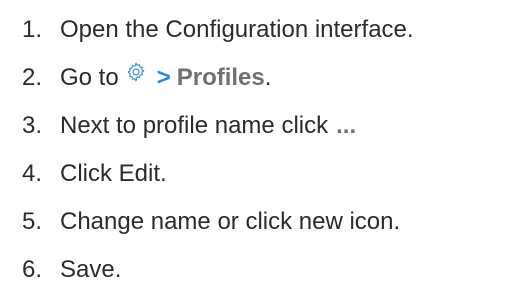 Image resolution: width=524 pixels, height=304 pixels. Describe the element at coordinates (32, 221) in the screenshot. I see `step-number: 5.` at that location.